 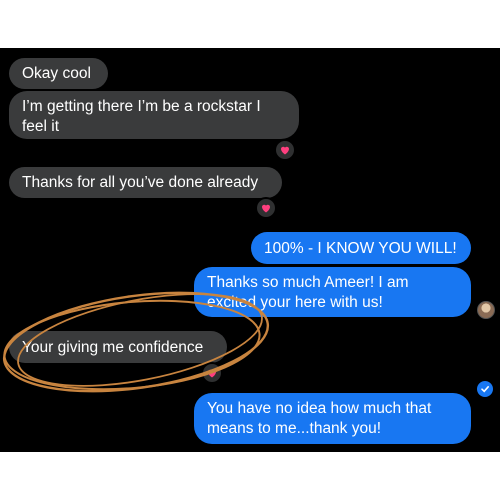 I want to click on message-text: Thanks for all you’ve done already, so click(x=140, y=182).